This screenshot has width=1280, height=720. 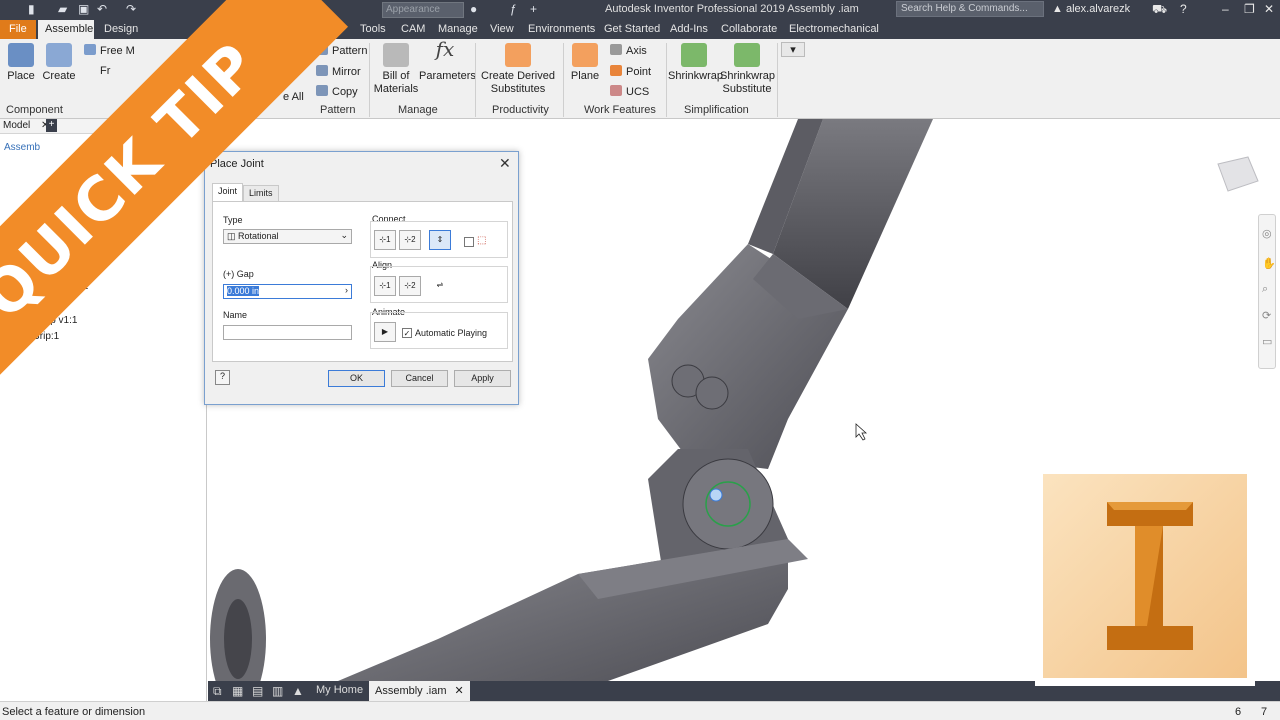 I want to click on dialog-title: Place Joint, so click(x=237, y=164).